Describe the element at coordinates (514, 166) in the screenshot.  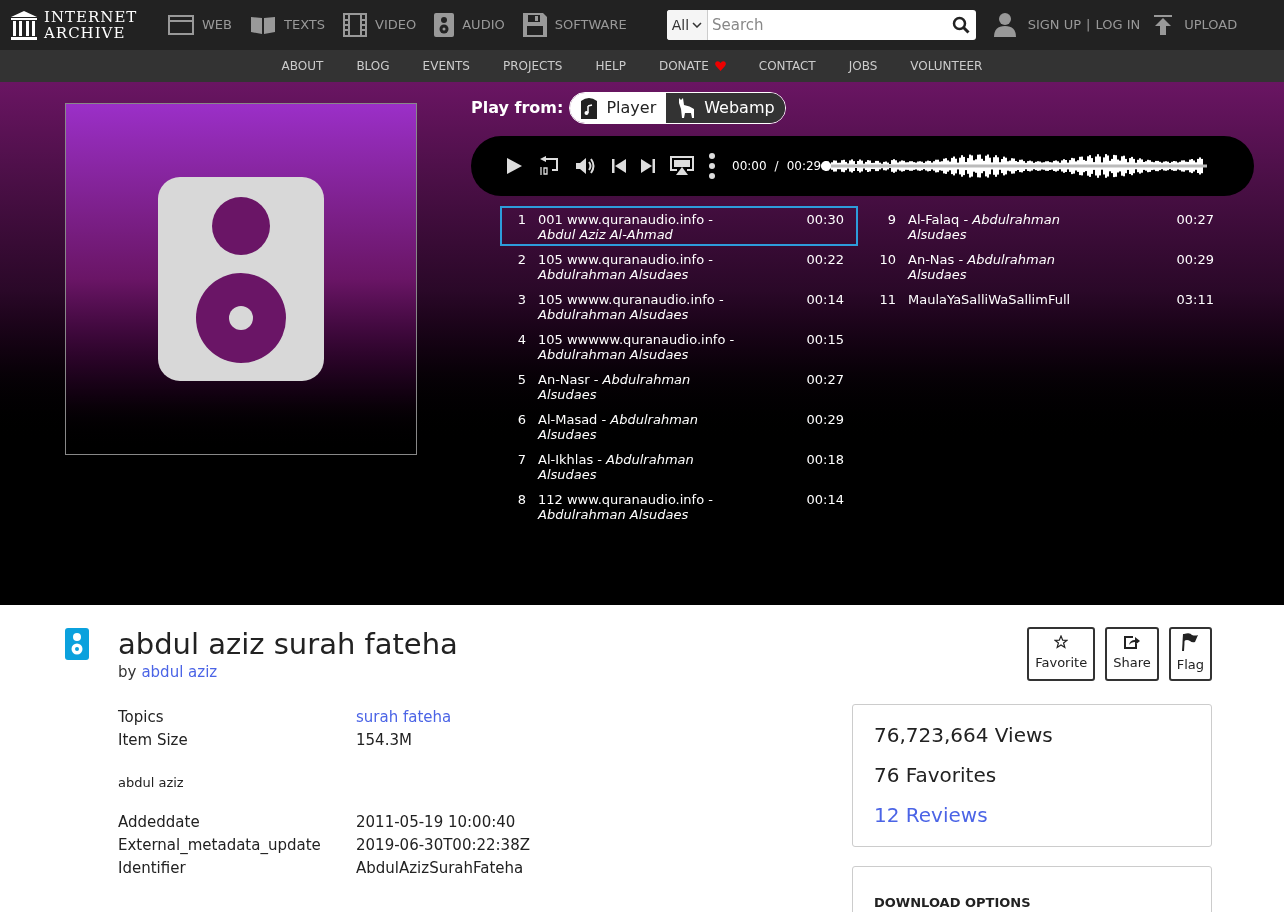
I see `play-icon` at that location.